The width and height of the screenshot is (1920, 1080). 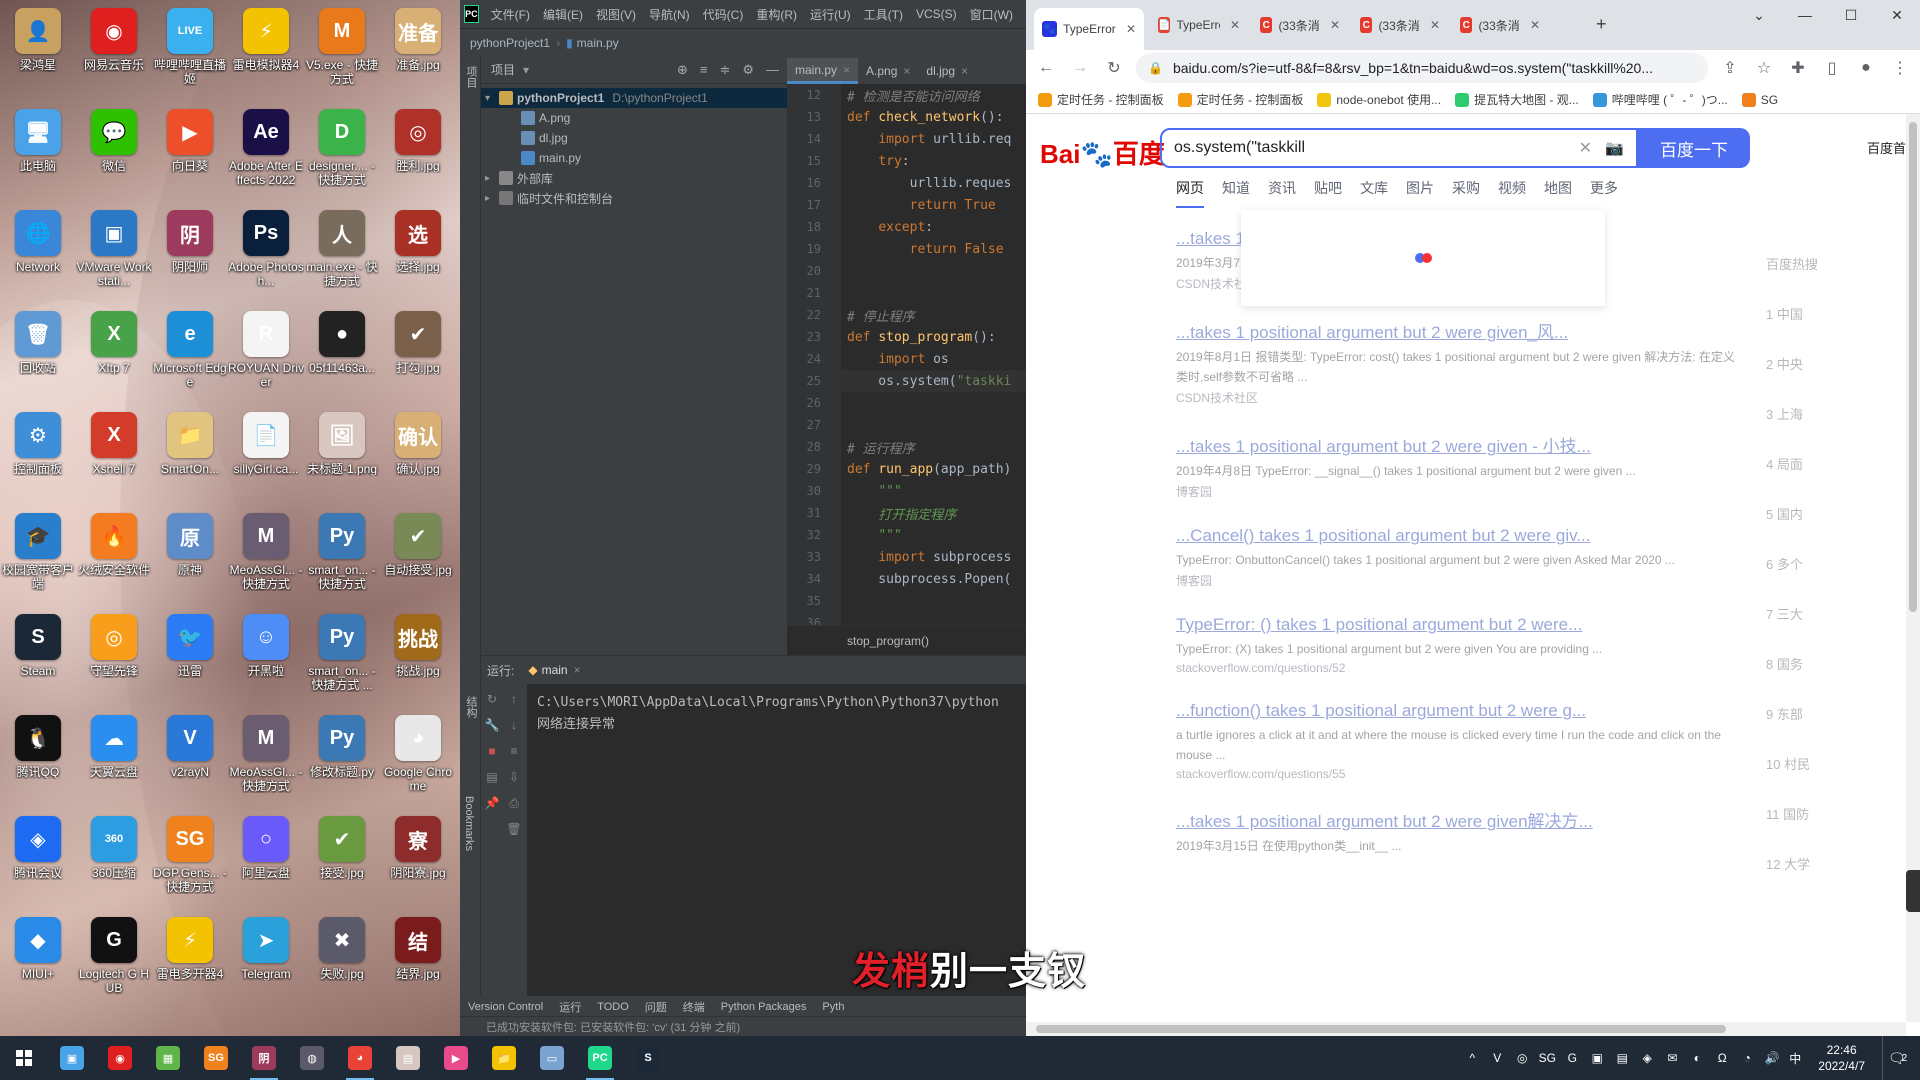 What do you see at coordinates (510, 43) in the screenshot?
I see `breadcrumb-project: pythonProject1` at bounding box center [510, 43].